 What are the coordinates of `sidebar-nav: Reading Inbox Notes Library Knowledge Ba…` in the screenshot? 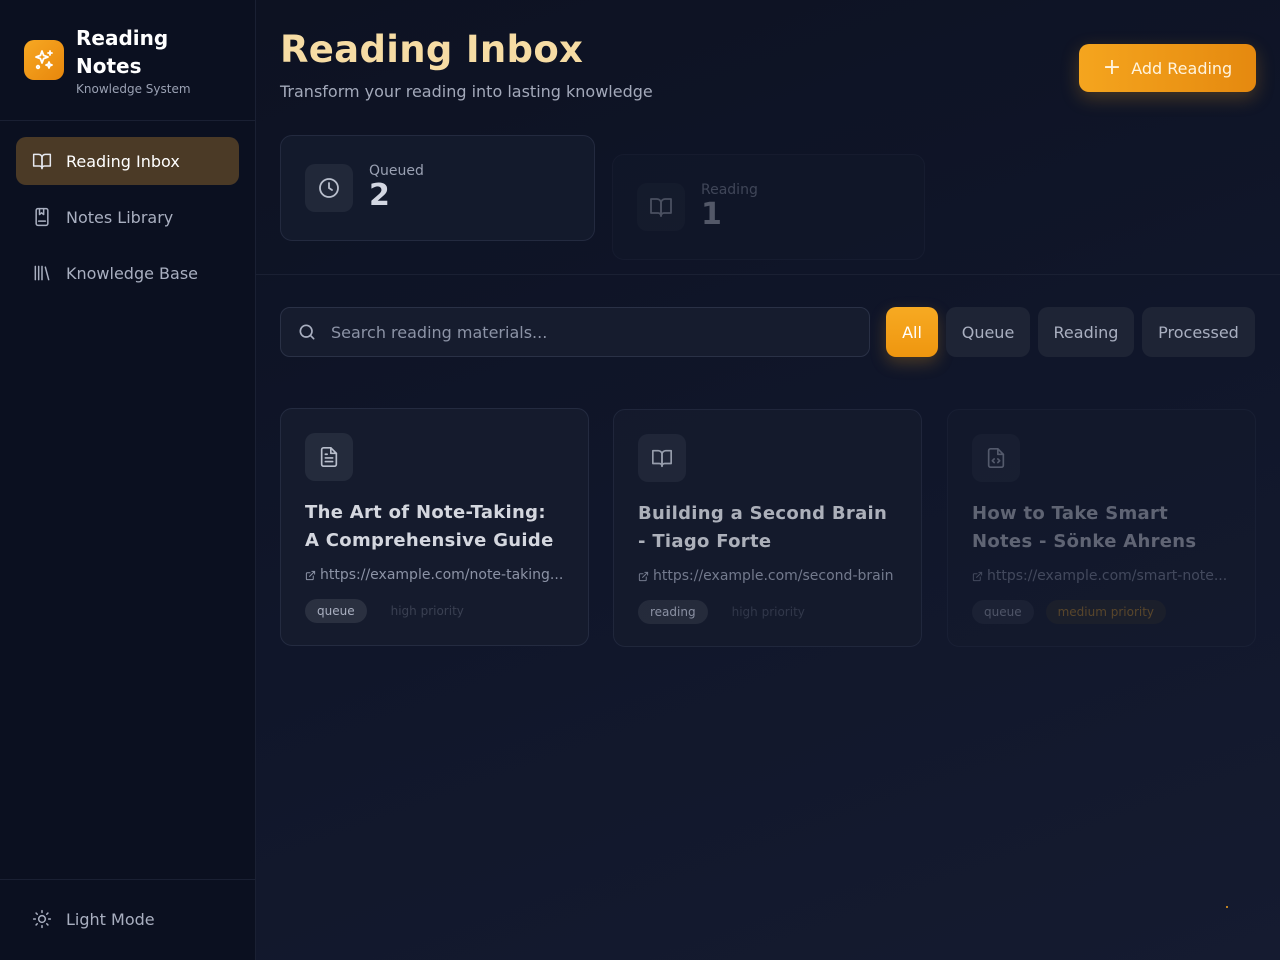 It's located at (127, 221).